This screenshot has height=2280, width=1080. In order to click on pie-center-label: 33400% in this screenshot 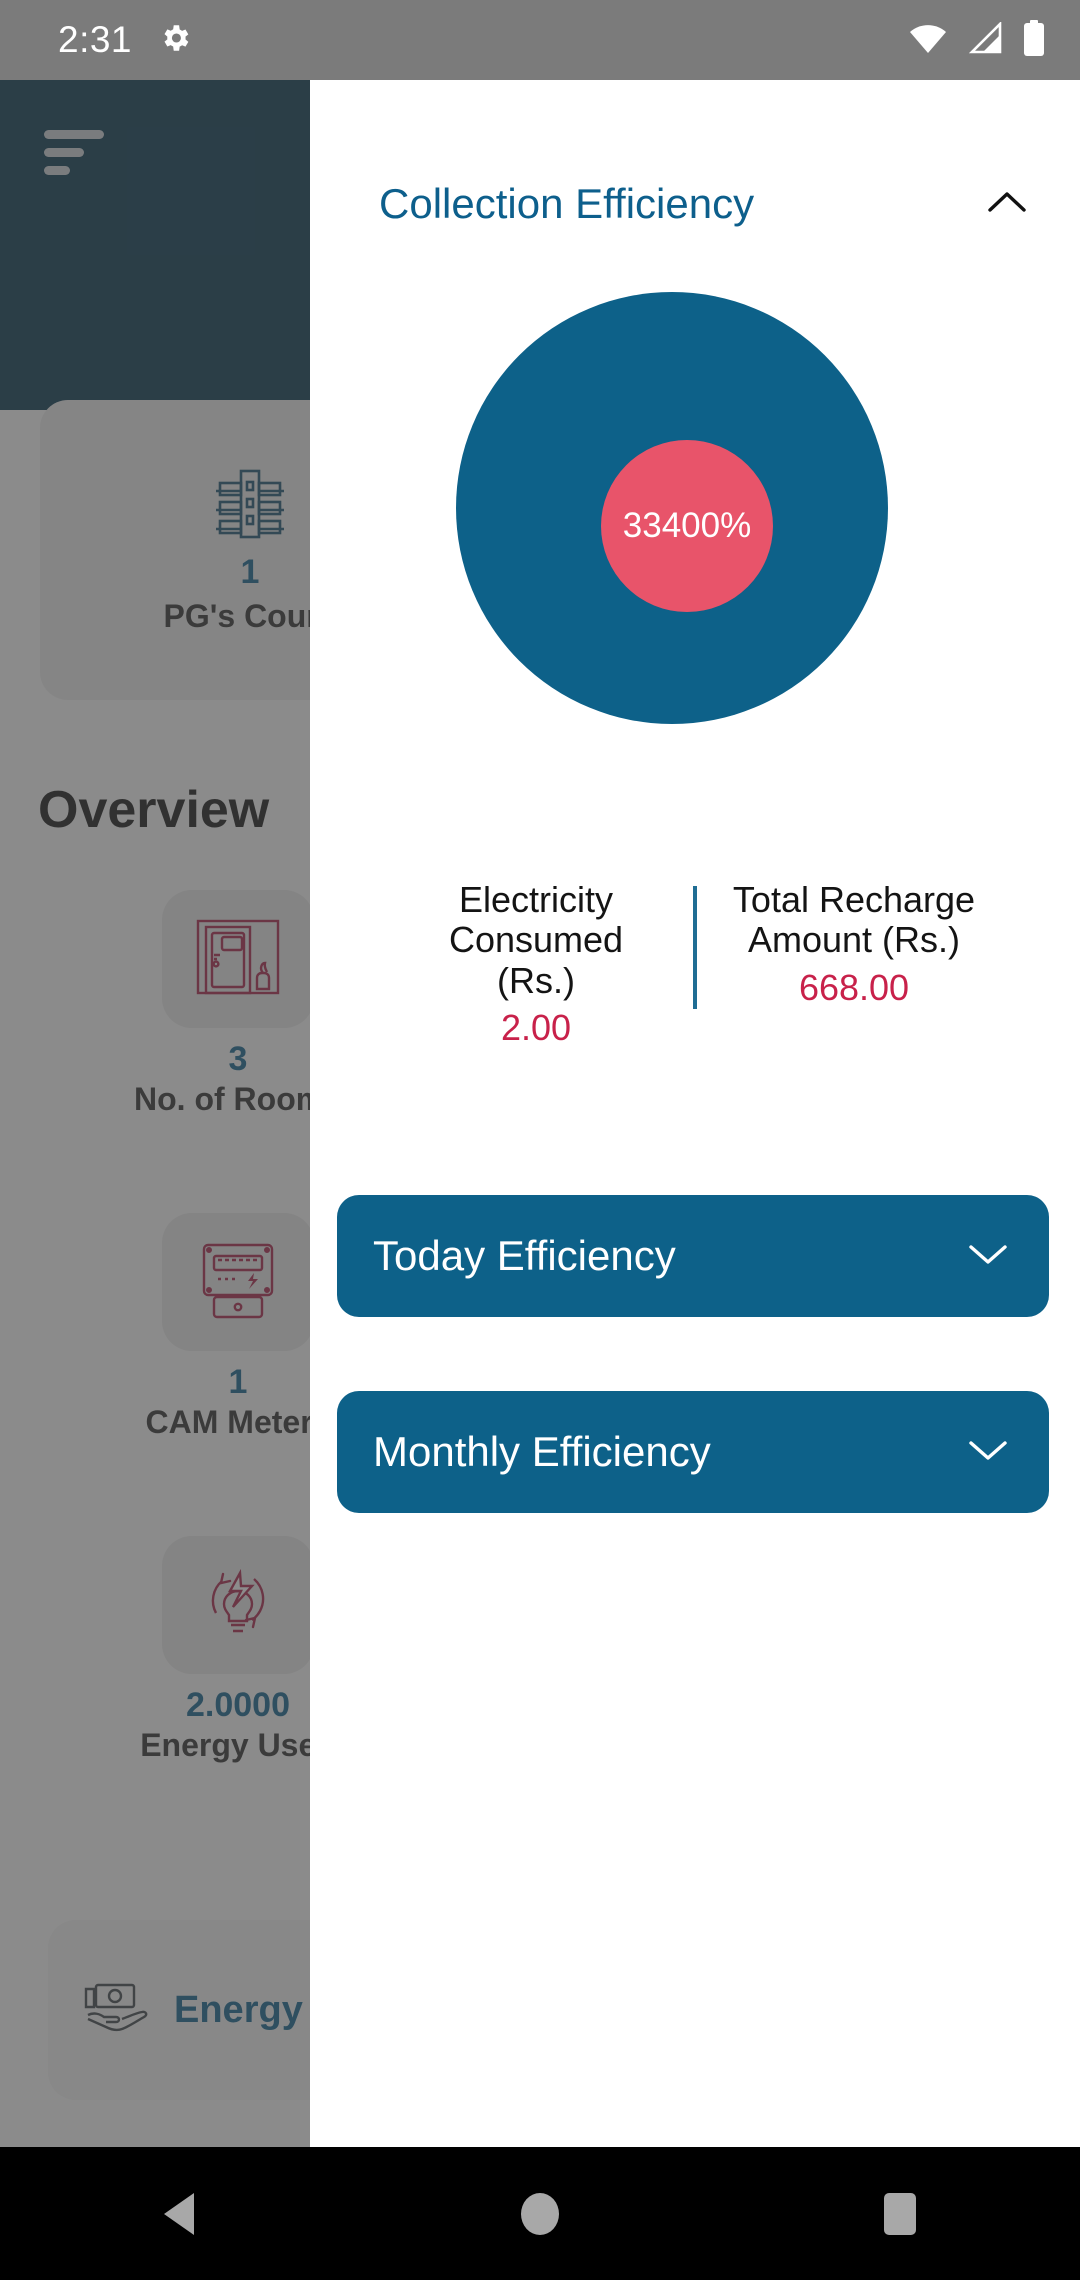, I will do `click(687, 525)`.